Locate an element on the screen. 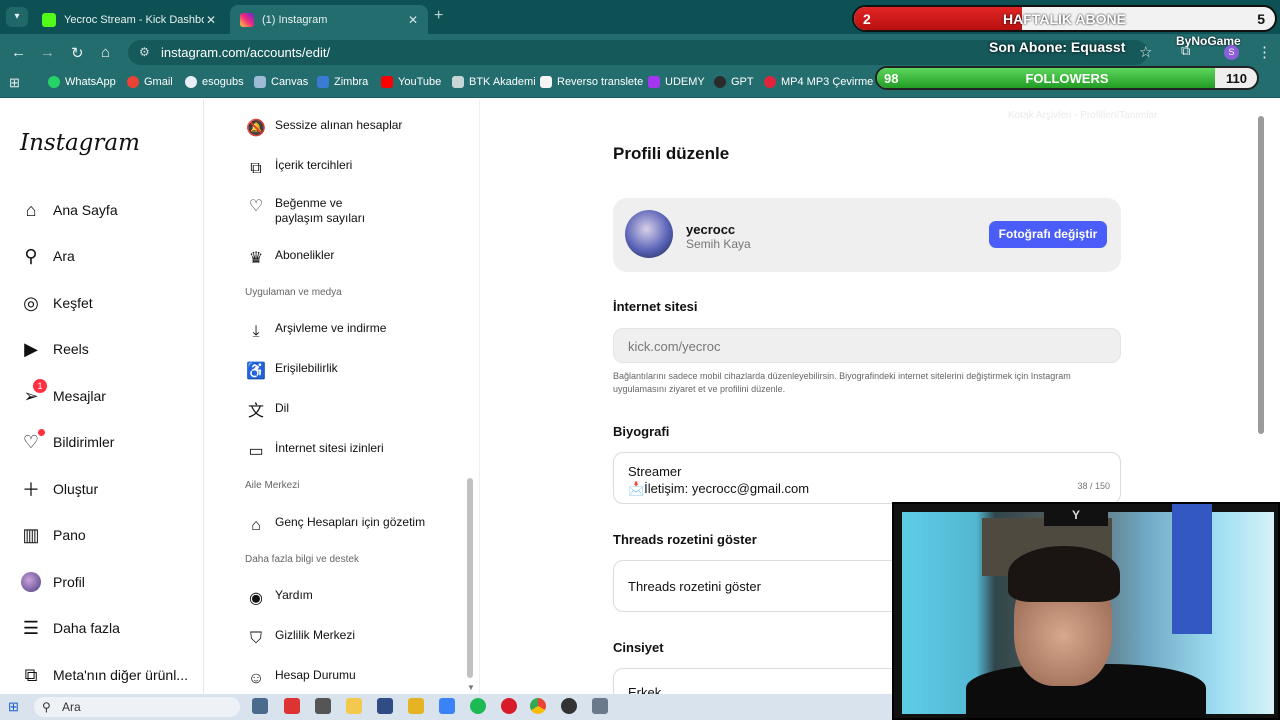 Image resolution: width=1280 pixels, height=720 pixels. tab-kick: Yecroc Stream - Kick Dashboard ✕ is located at coordinates (129, 19).